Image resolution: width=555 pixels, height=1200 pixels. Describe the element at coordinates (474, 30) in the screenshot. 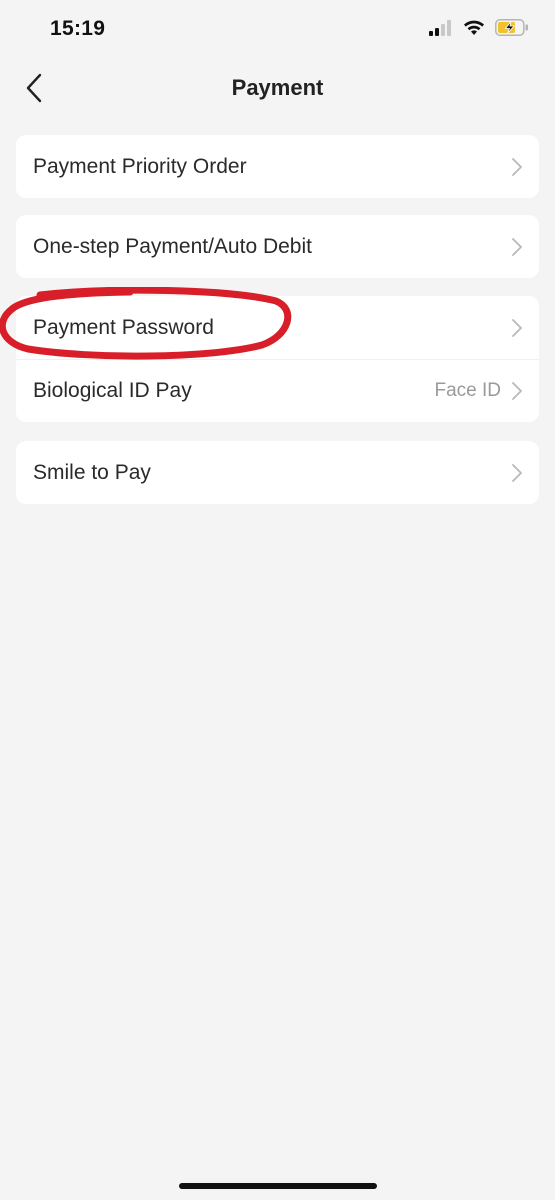

I see `wifi-icon` at that location.